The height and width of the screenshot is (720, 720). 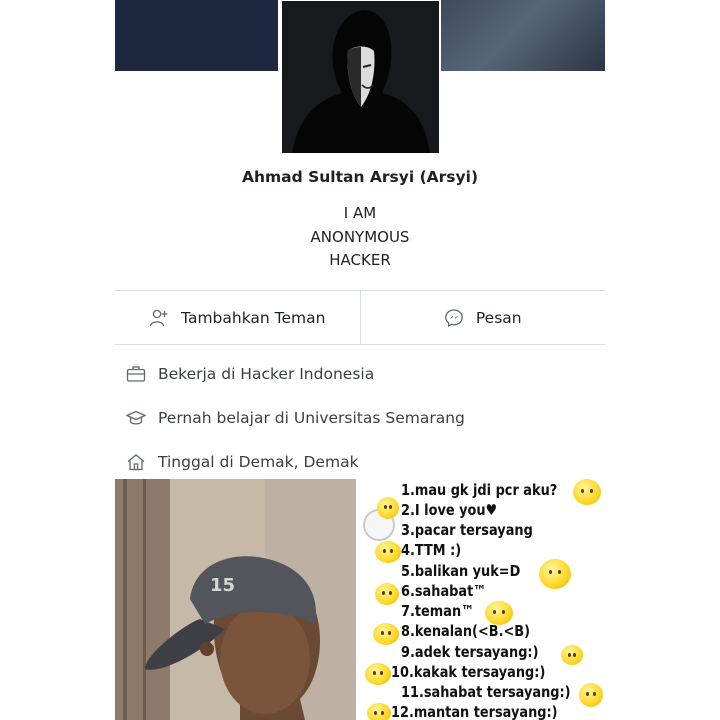 I want to click on message-button: Pesan, so click(x=482, y=317).